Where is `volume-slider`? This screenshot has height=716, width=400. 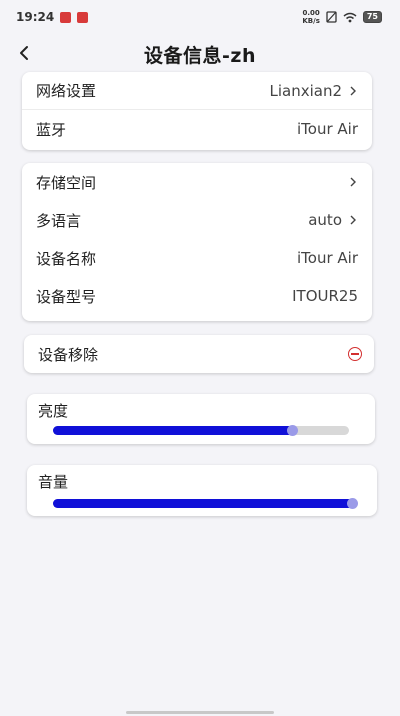 volume-slider is located at coordinates (205, 503).